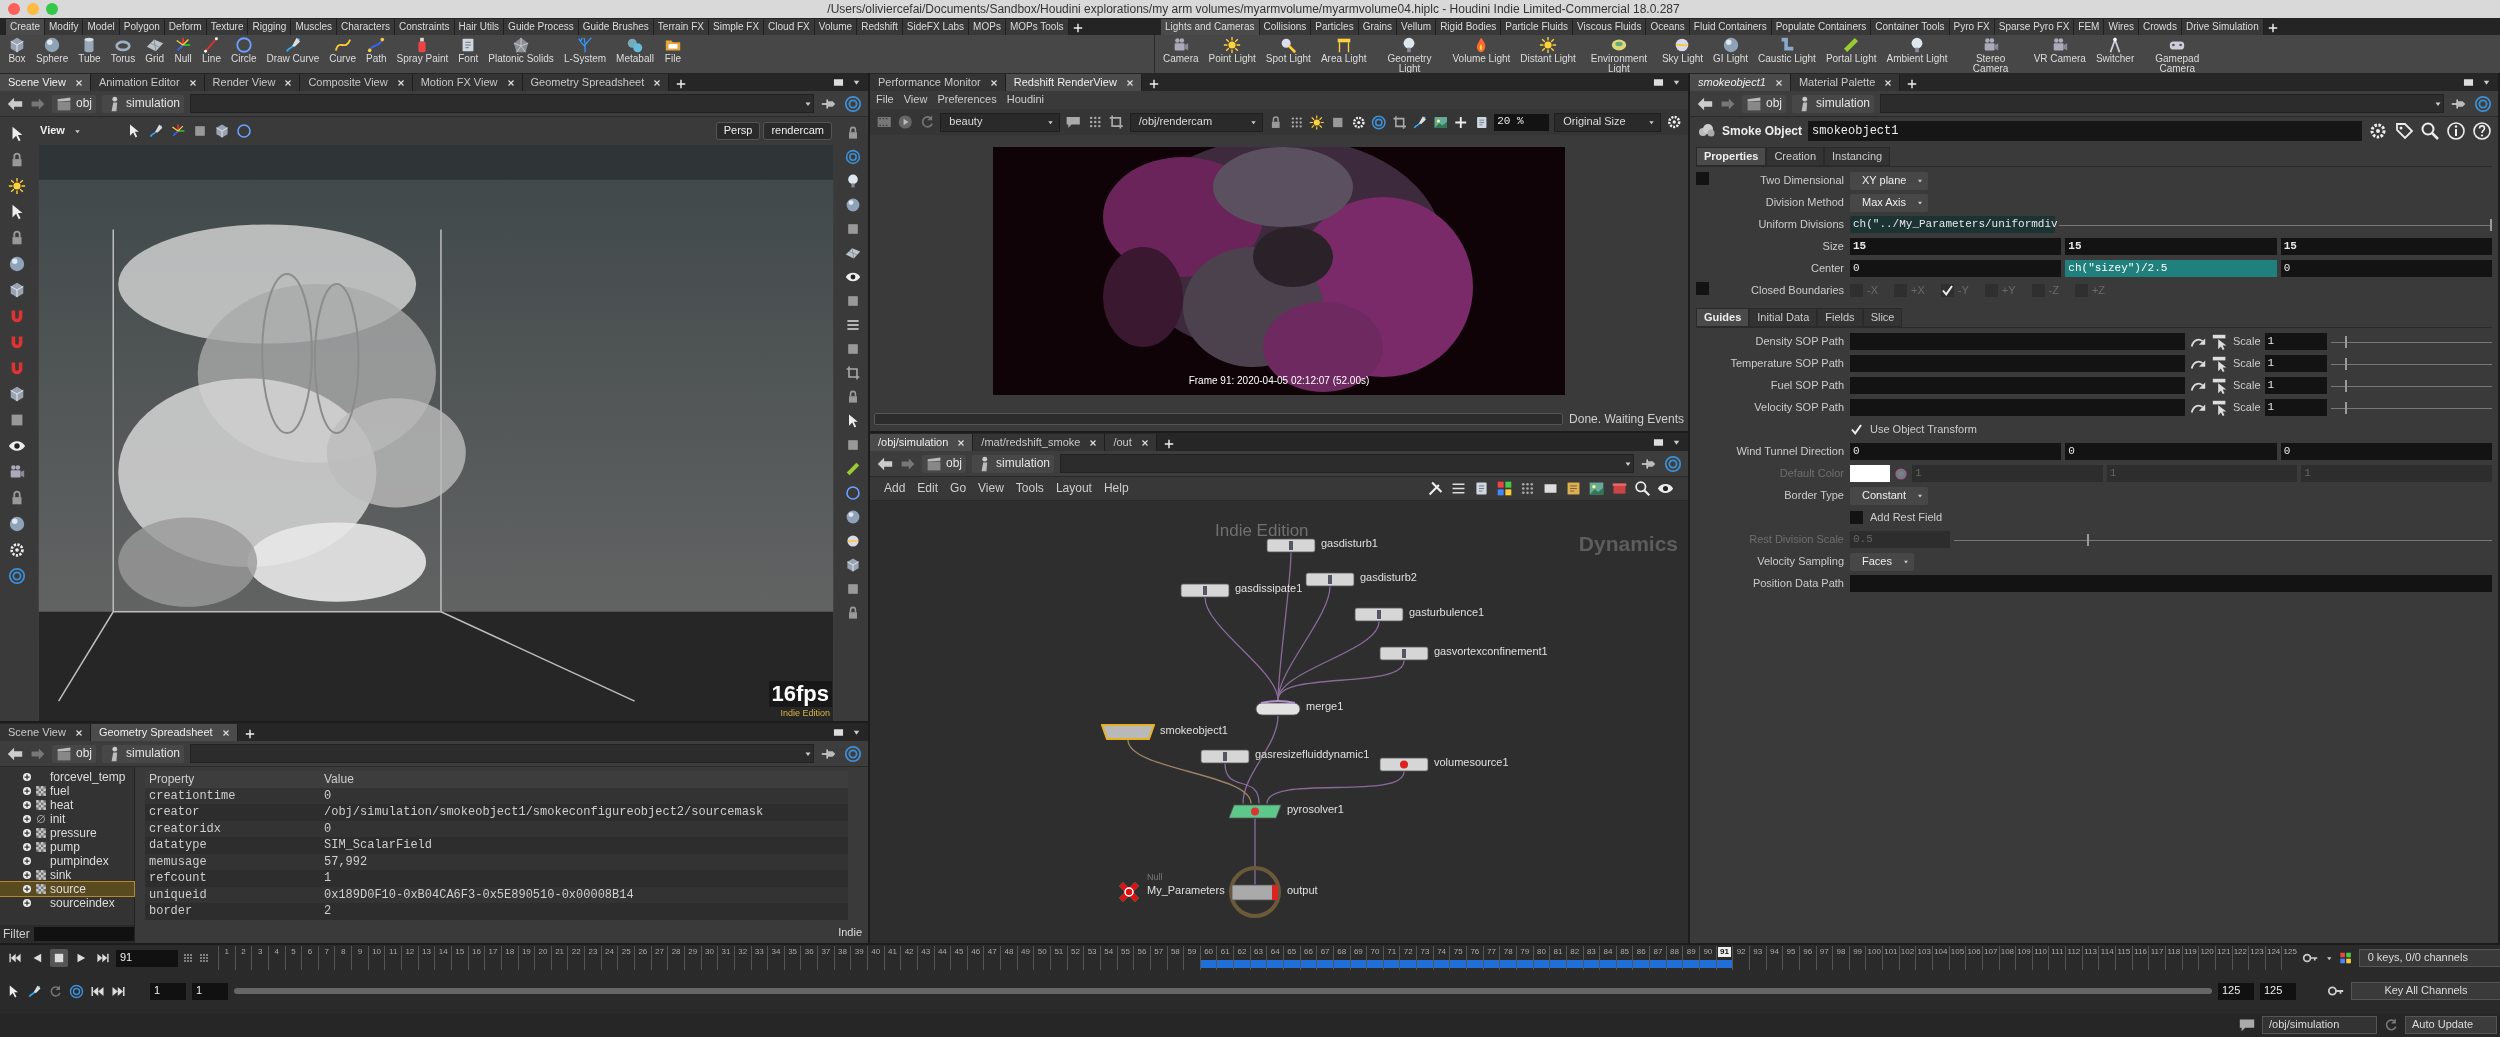  Describe the element at coordinates (424, 27) in the screenshot. I see `shelf-tab: Constraints` at that location.